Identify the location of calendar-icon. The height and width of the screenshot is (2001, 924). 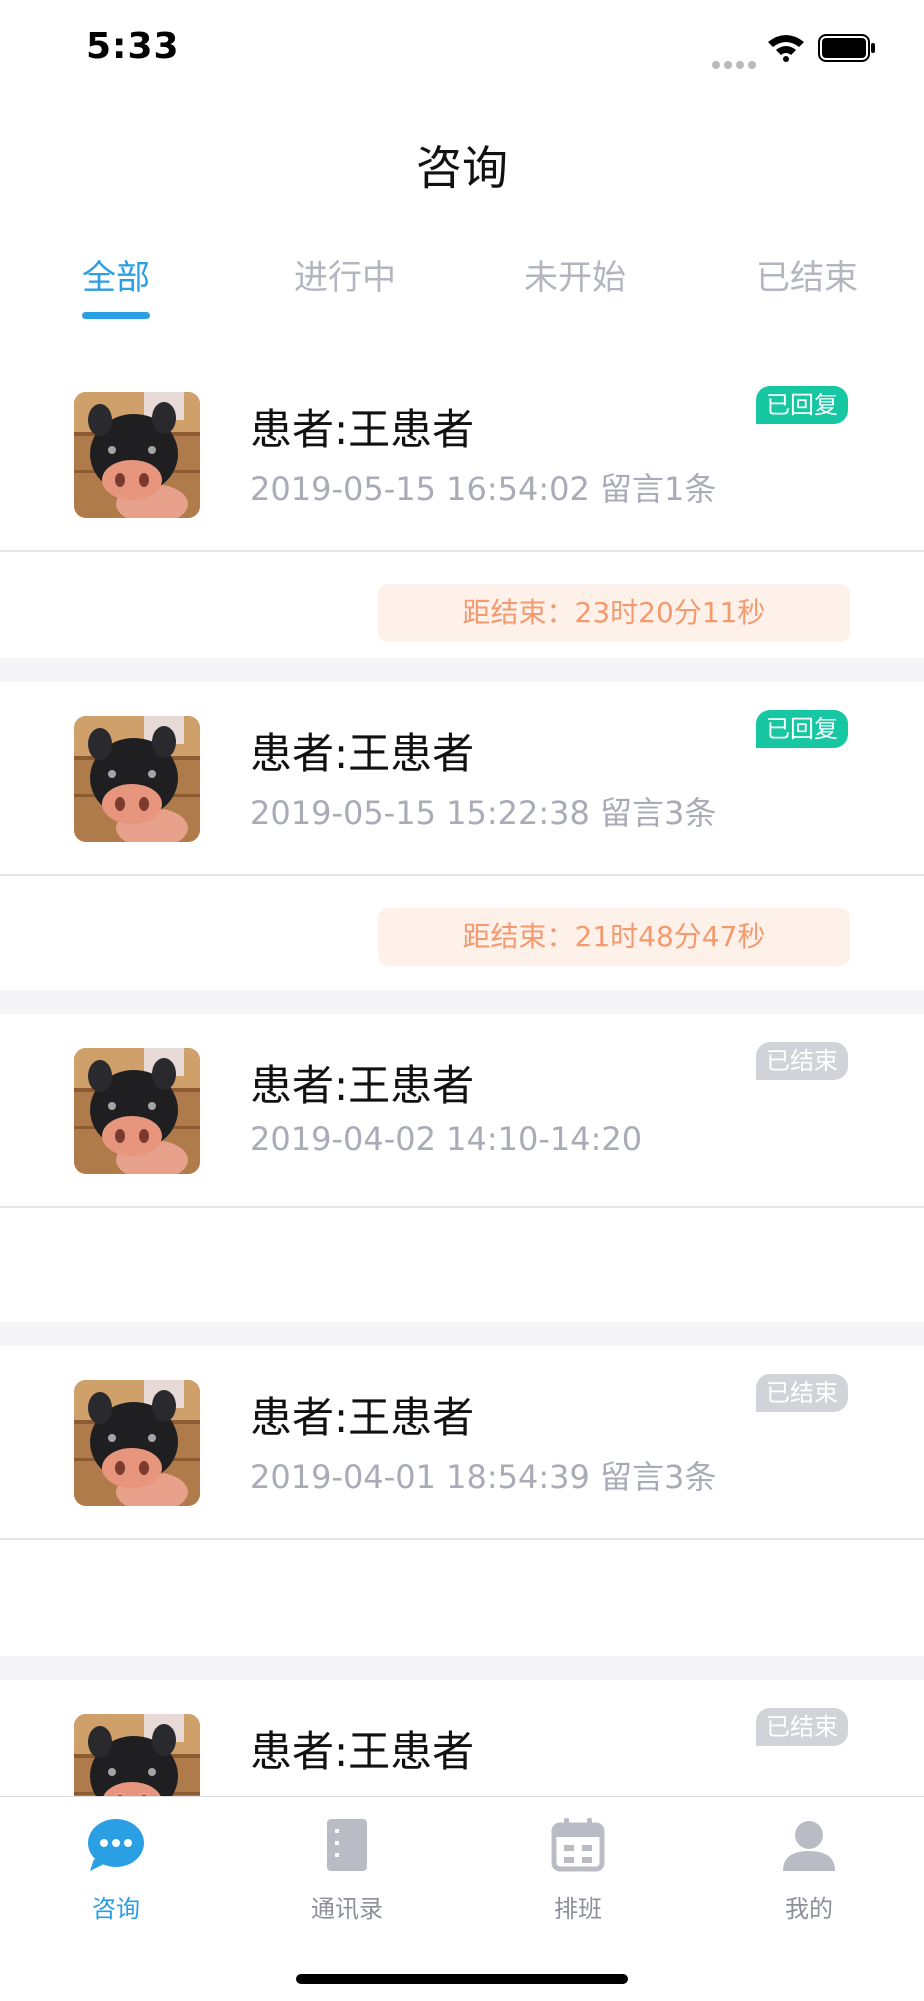
(578, 1845).